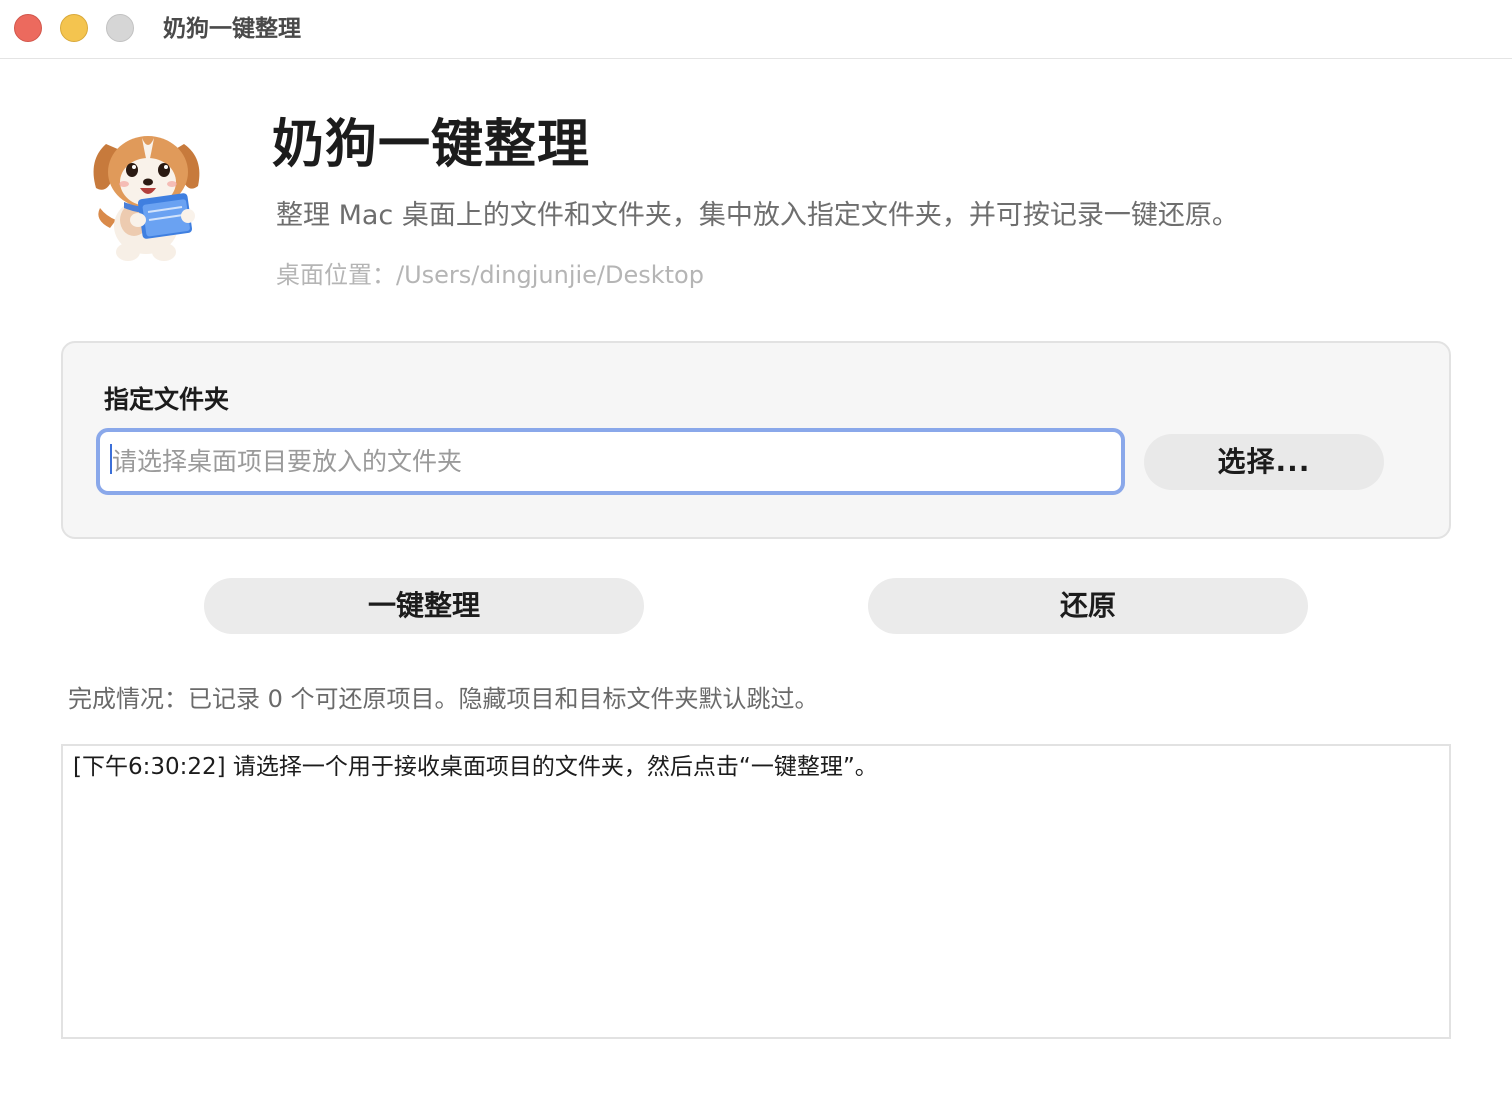 This screenshot has width=1512, height=1096. I want to click on close-window-button, so click(28, 28).